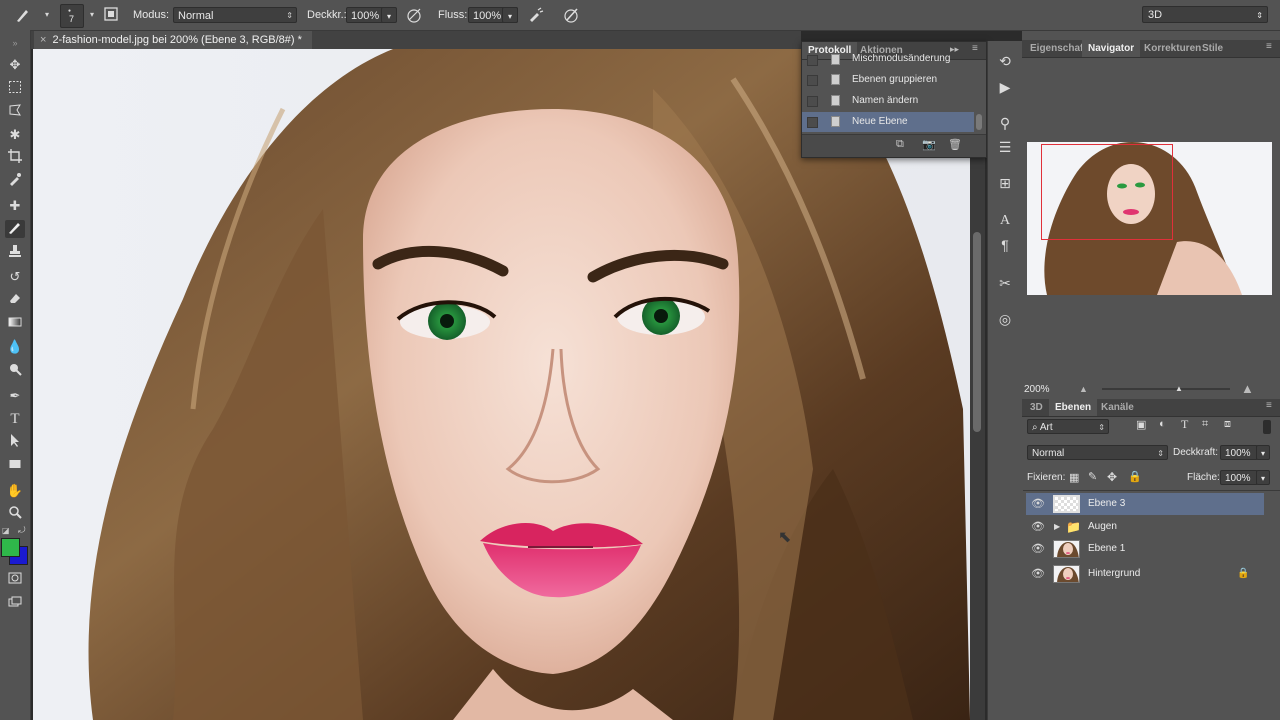 The height and width of the screenshot is (720, 1280). Describe the element at coordinates (979, 122) in the screenshot. I see `history-scrollbar-thumb` at that location.